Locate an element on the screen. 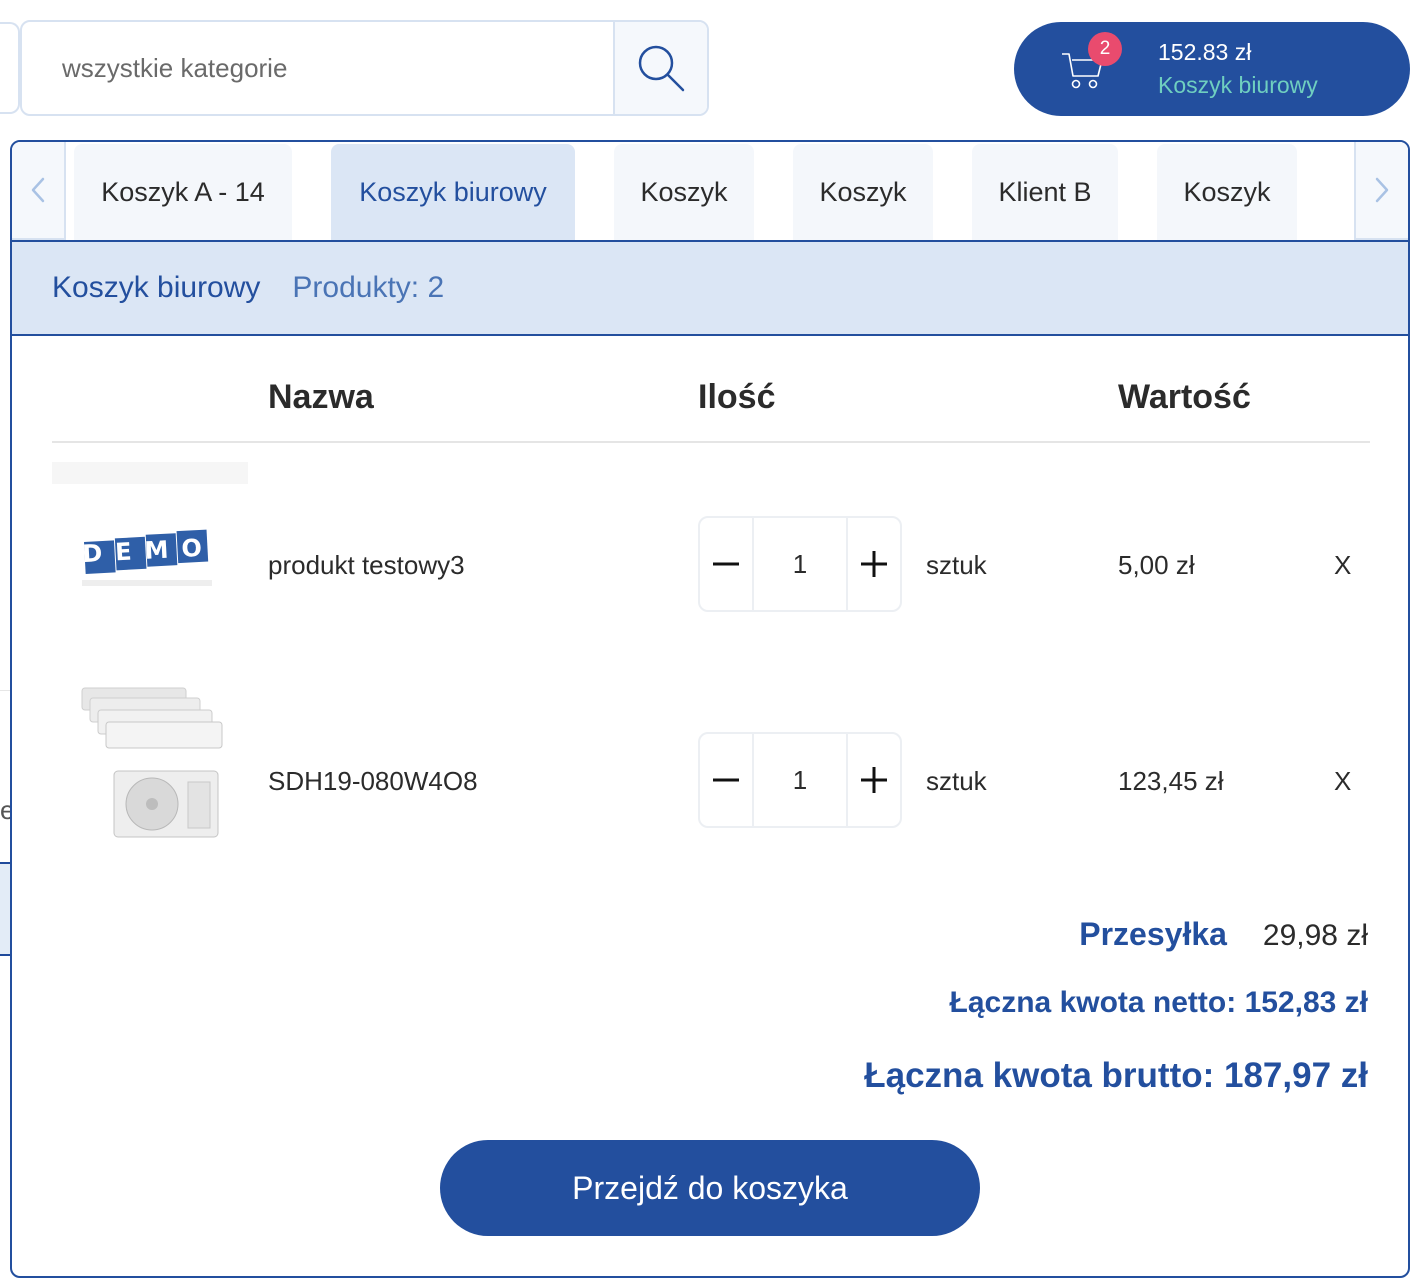 This screenshot has width=1418, height=1286. tab-klient-b: Klient B is located at coordinates (1045, 192).